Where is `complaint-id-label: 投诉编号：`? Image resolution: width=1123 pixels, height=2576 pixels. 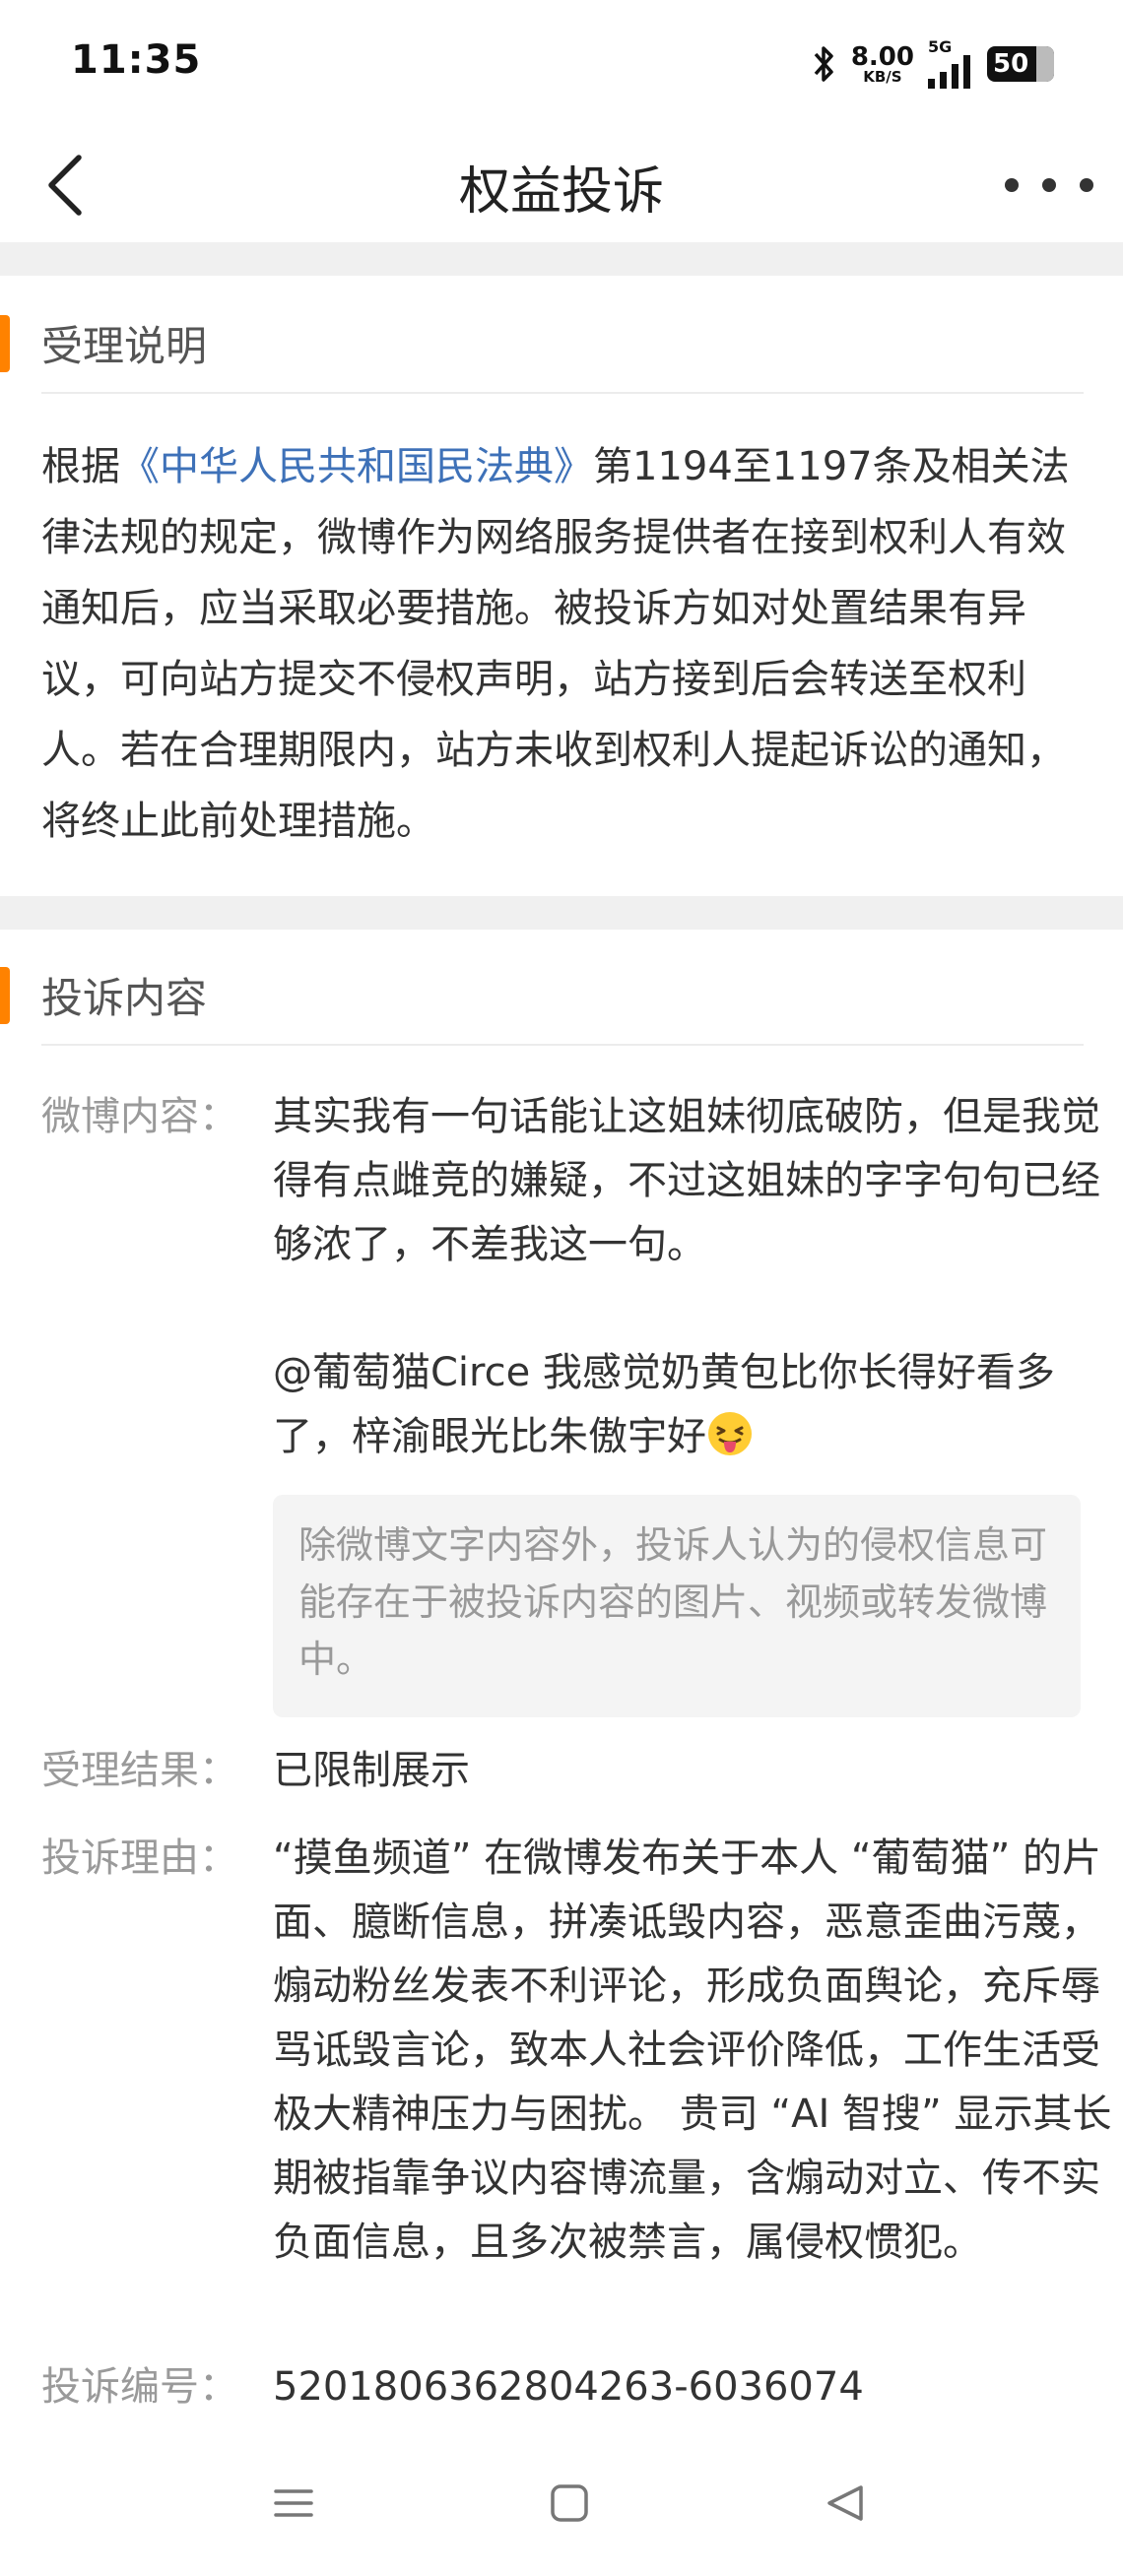
complaint-id-label: 投诉编号： is located at coordinates (139, 2387).